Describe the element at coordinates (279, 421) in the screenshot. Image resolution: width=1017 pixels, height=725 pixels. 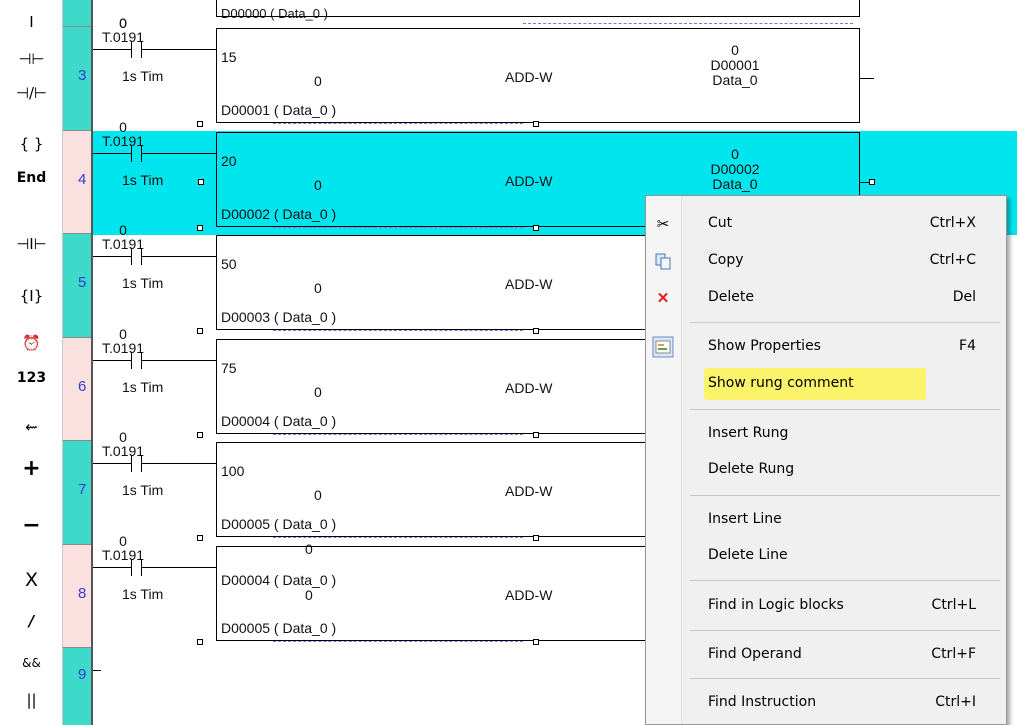
I see `input-2-operand: D00004 ( Data_0 )` at that location.